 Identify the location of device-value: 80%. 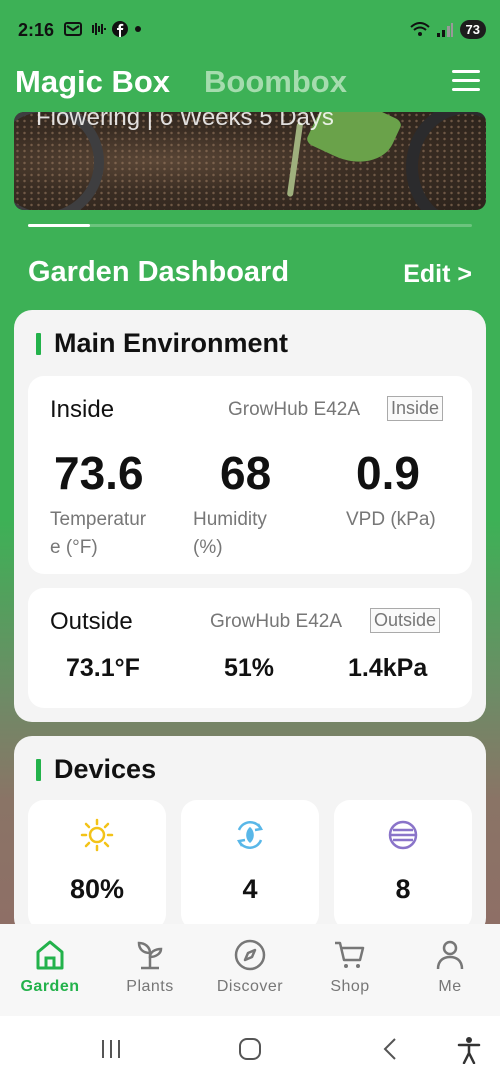
(97, 889).